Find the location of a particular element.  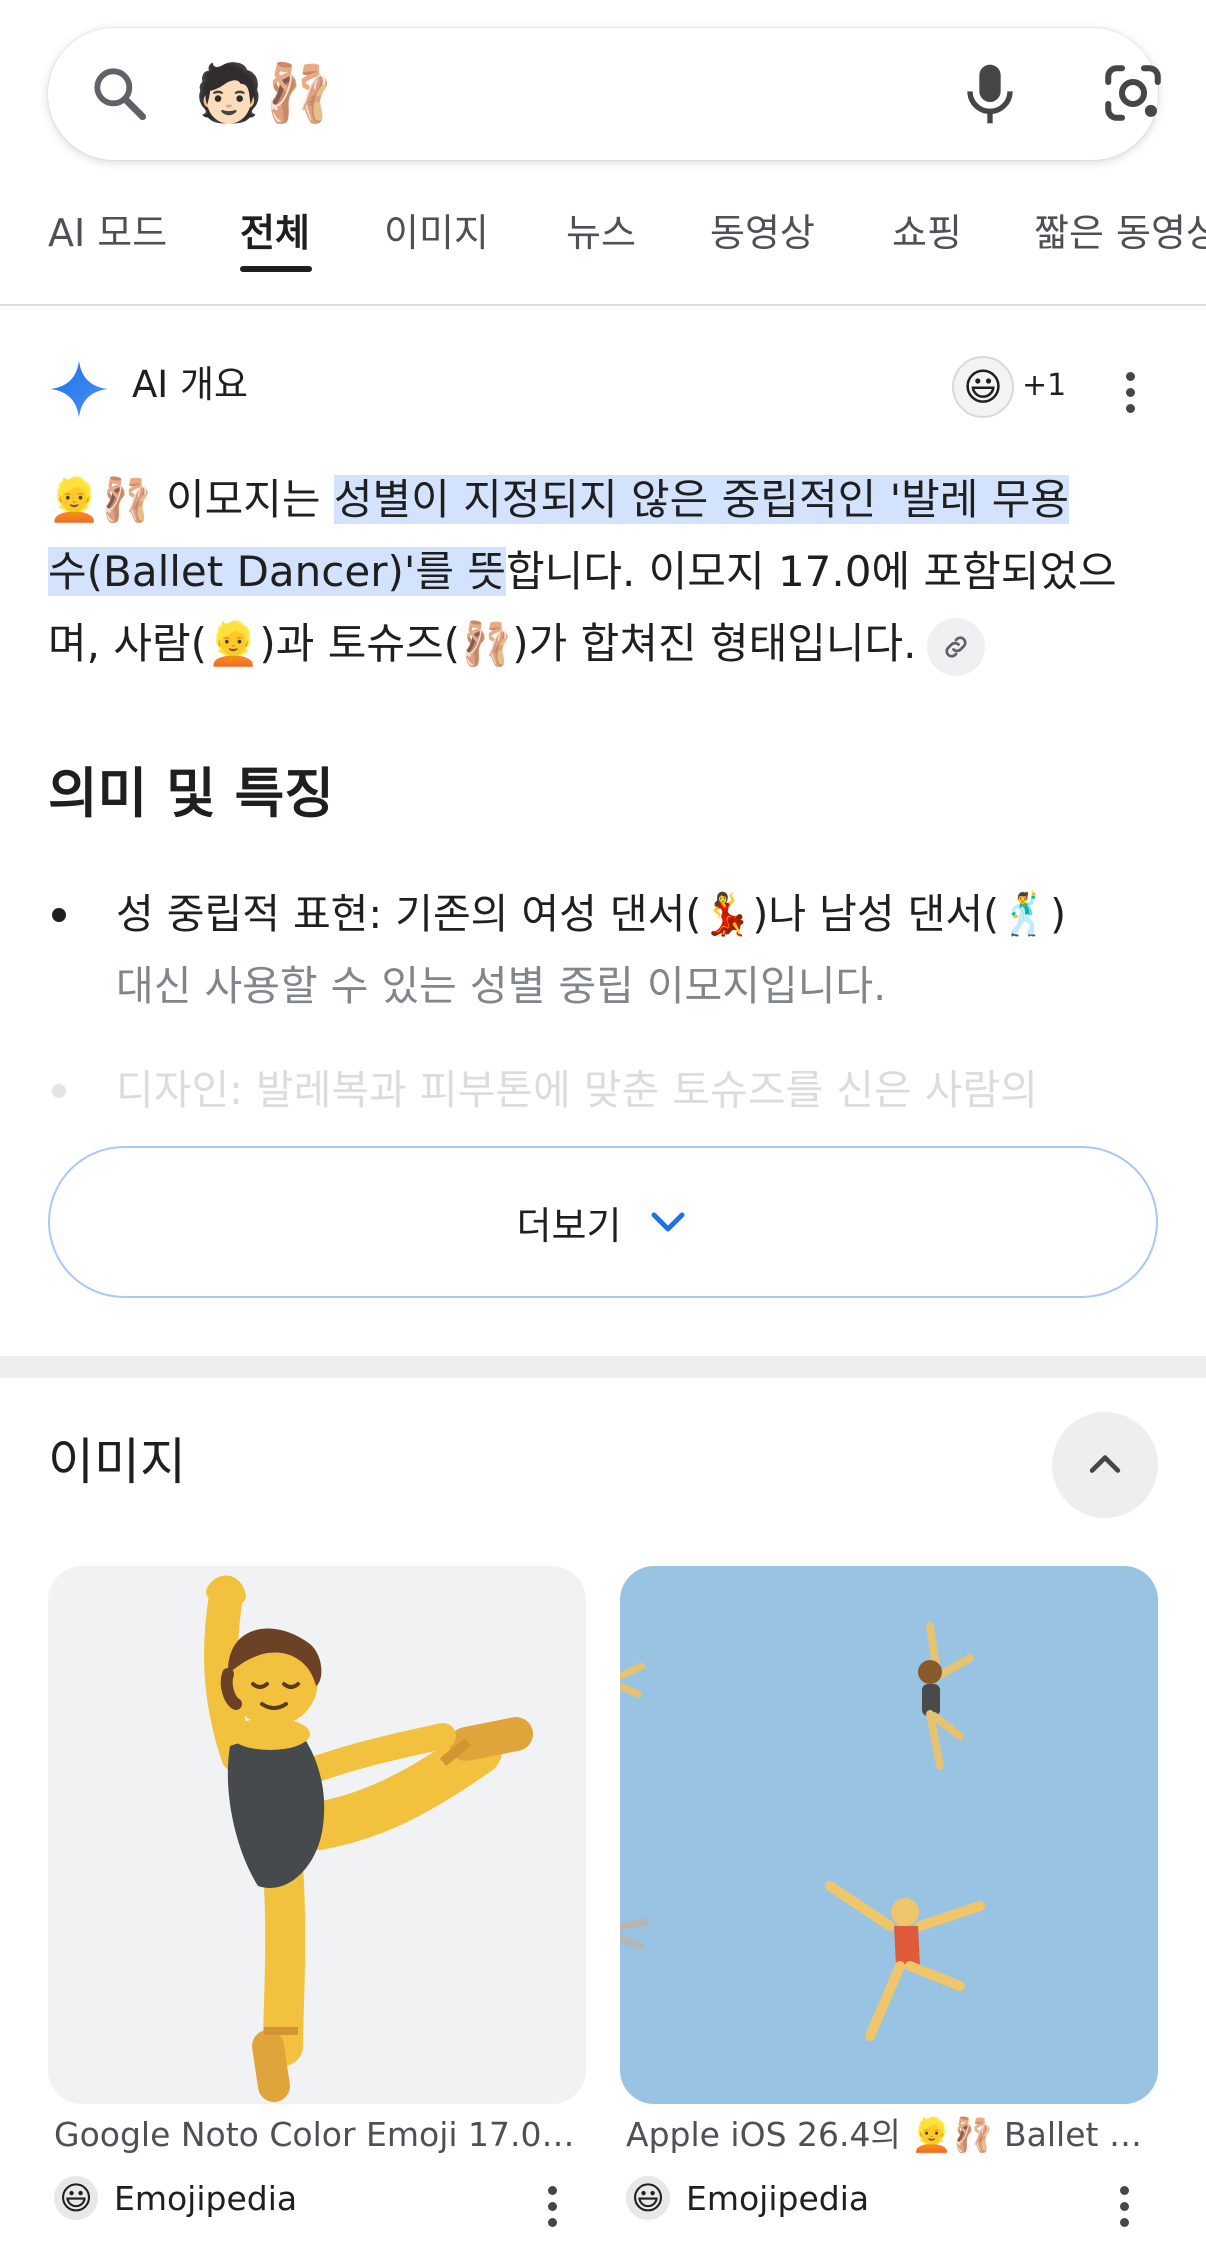

ballet-shoes-emoji: 🩰 is located at coordinates (486, 643).